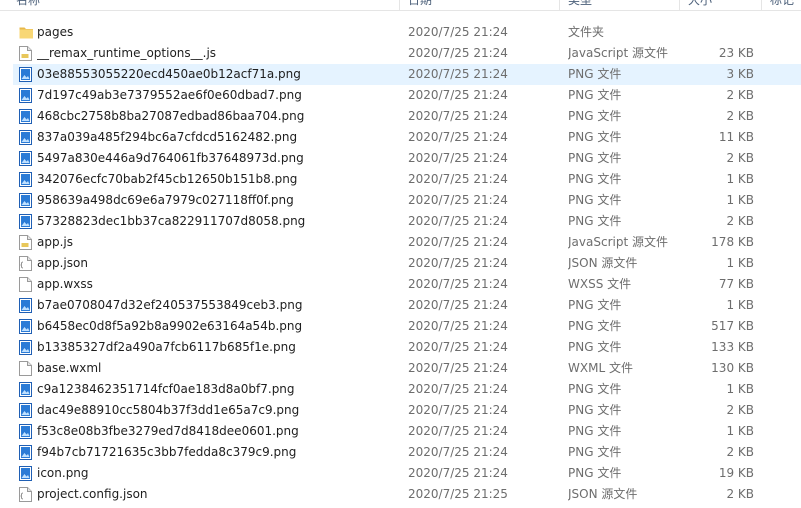  What do you see at coordinates (165, 200) in the screenshot?
I see `file-name: 958639a498dc69e6a7979c027118ff0f.png` at bounding box center [165, 200].